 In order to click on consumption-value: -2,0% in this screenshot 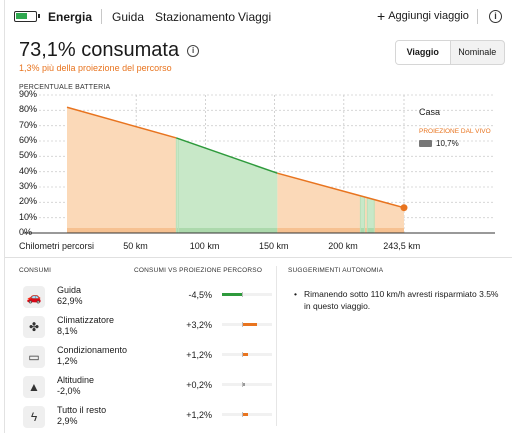, I will do `click(69, 391)`.